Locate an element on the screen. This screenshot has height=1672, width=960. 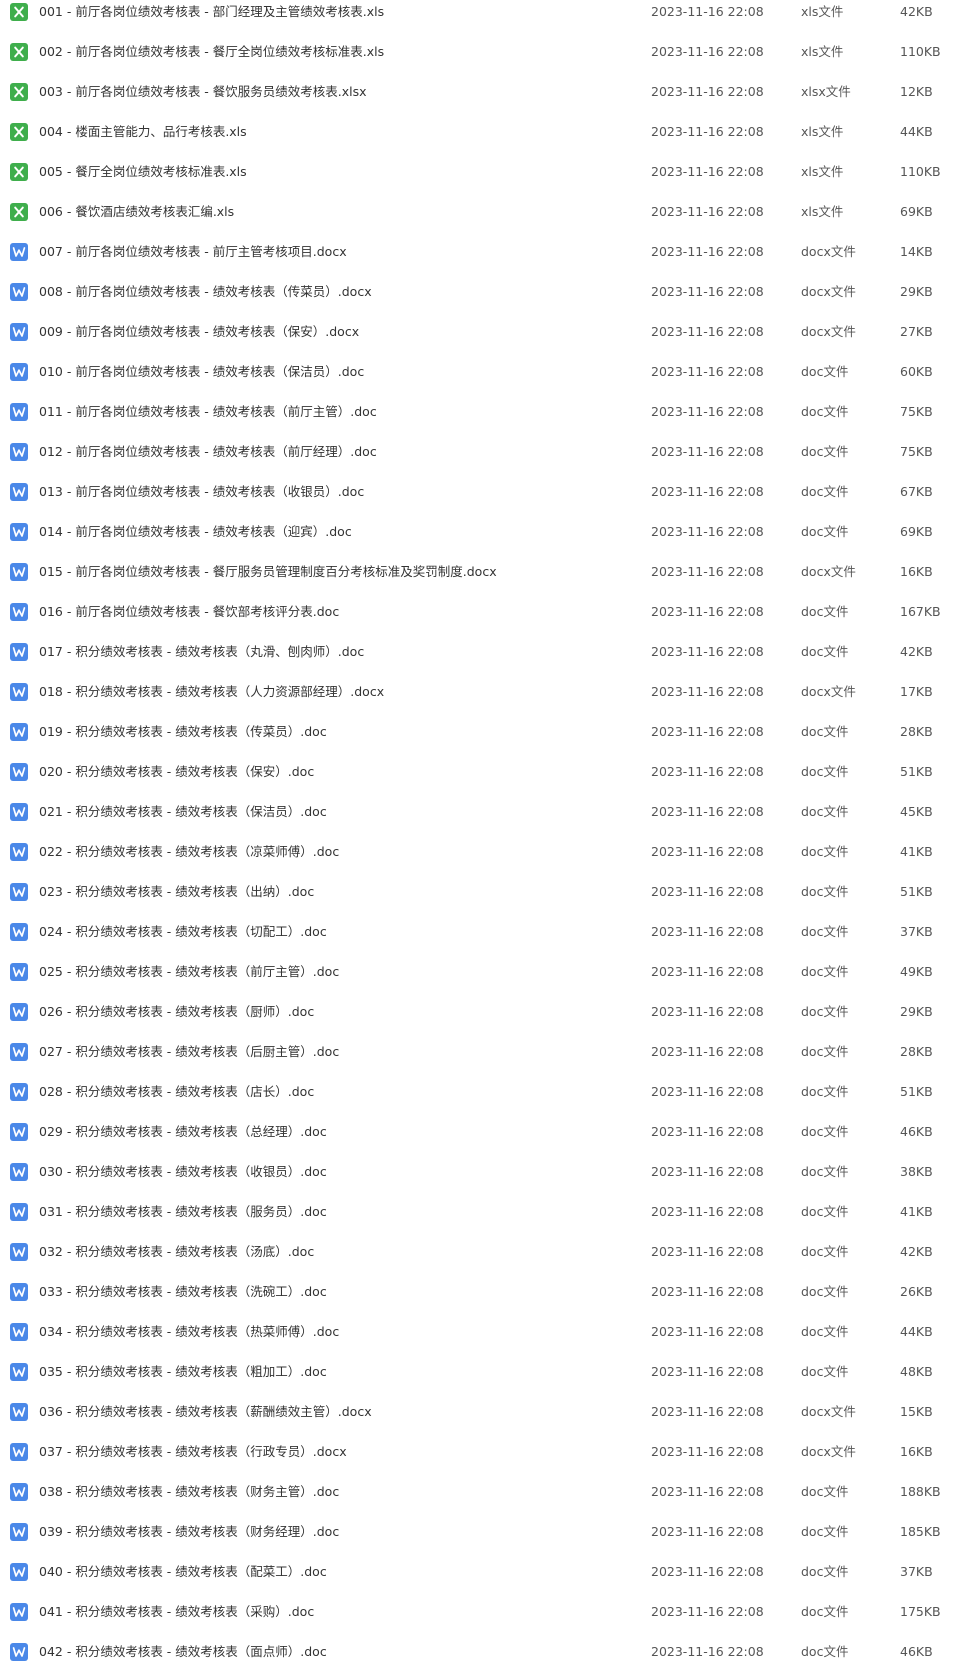
file-name: 041 - 积分绩效考核表 - 绩效考核表（采购）.doc is located at coordinates (176, 1612).